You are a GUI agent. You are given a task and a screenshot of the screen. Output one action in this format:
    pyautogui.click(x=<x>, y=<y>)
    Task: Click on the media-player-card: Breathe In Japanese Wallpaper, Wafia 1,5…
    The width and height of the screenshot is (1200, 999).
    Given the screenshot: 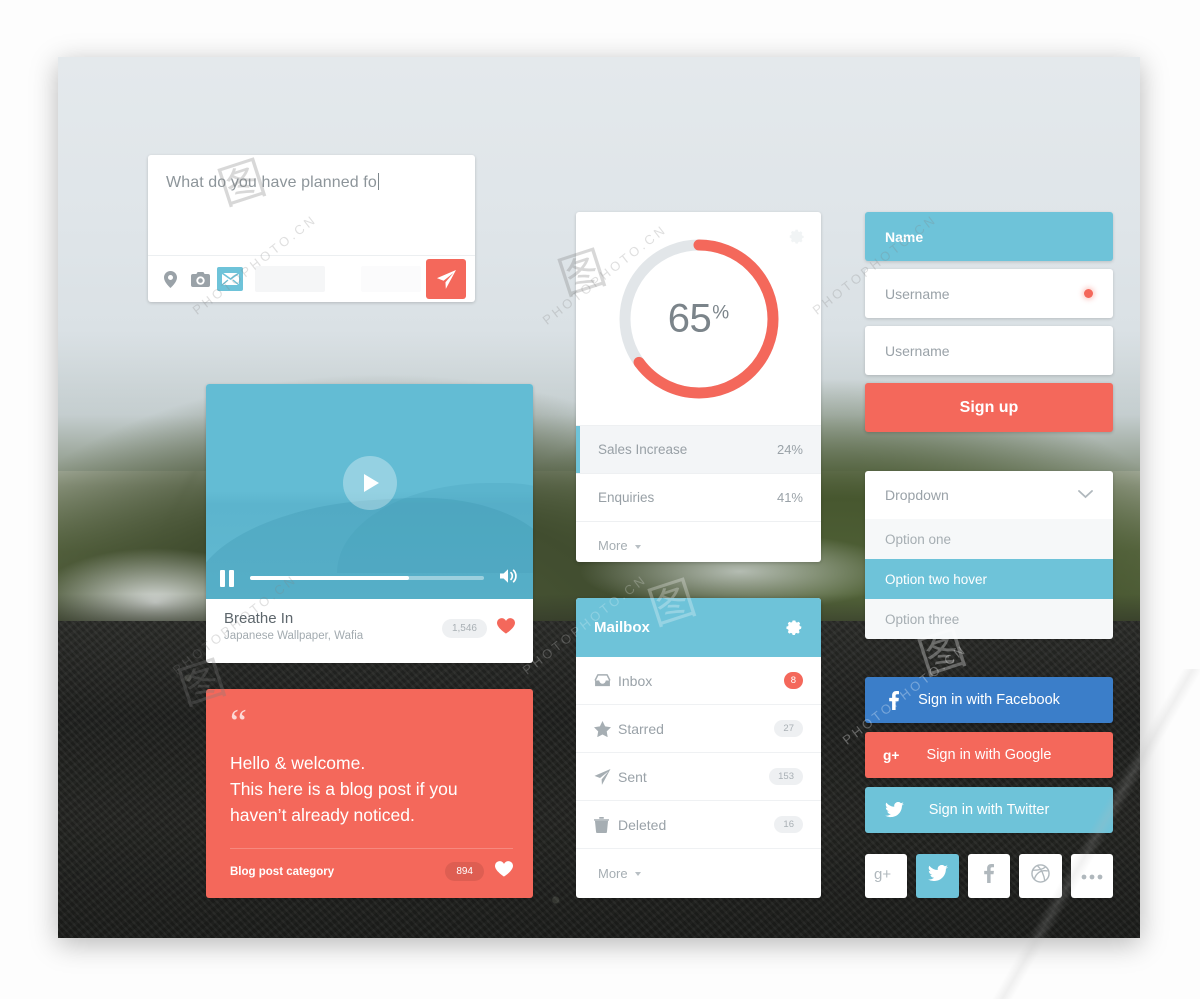 What is the action you would take?
    pyautogui.click(x=369, y=523)
    